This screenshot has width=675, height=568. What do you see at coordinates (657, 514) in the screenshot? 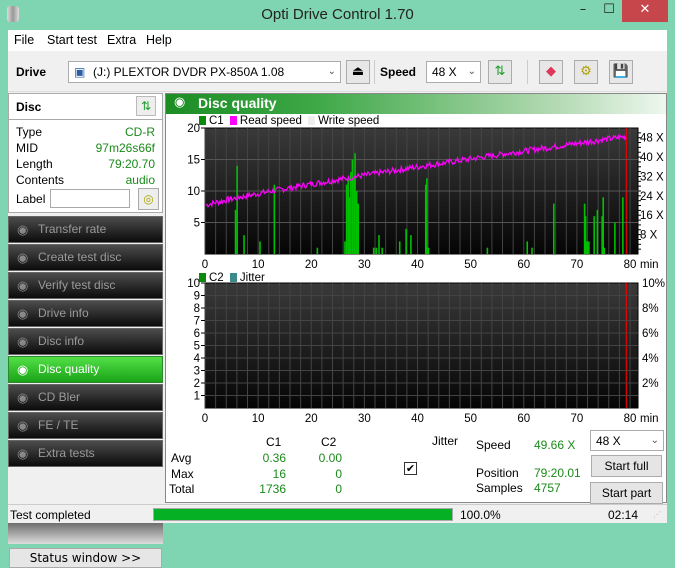
I see `resize-grip-icon: ⋰` at bounding box center [657, 514].